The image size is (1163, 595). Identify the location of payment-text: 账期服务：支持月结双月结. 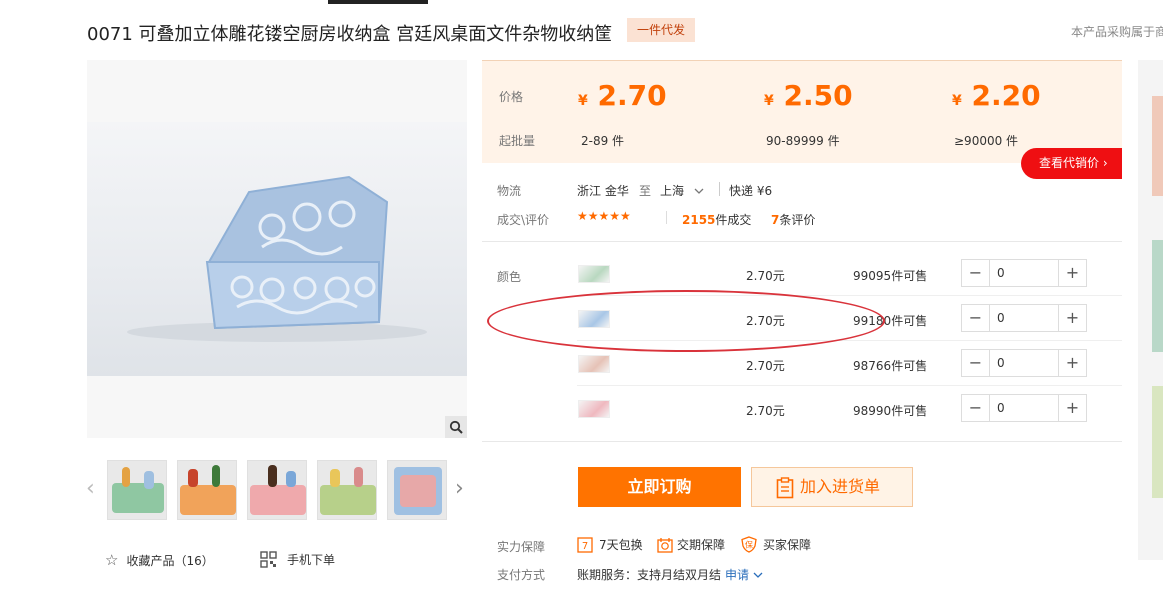
(649, 575).